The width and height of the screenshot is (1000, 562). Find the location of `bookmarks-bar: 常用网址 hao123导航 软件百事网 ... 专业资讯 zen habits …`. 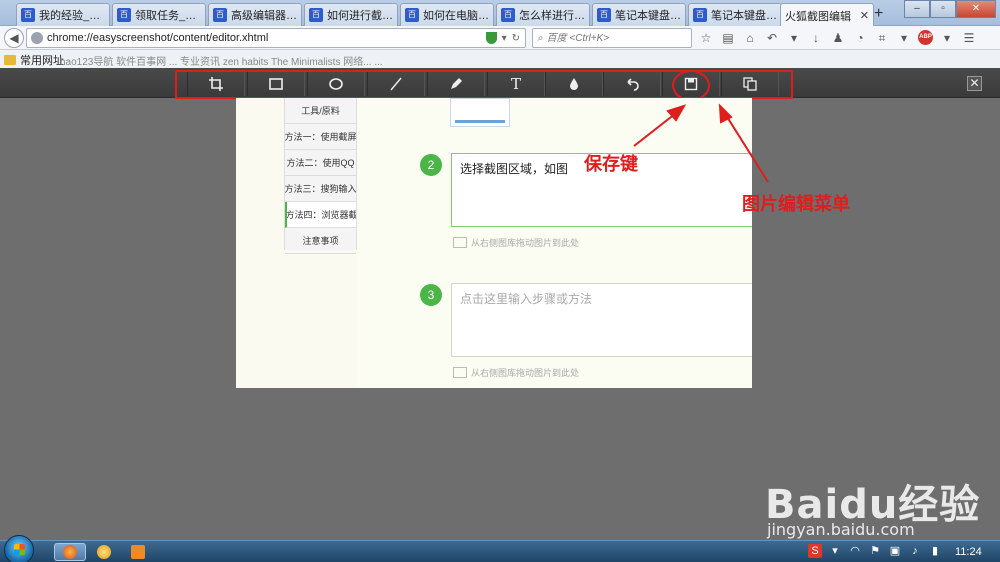

bookmarks-bar: 常用网址 hao123导航 软件百事网 ... 专业资讯 zen habits … is located at coordinates (500, 59).